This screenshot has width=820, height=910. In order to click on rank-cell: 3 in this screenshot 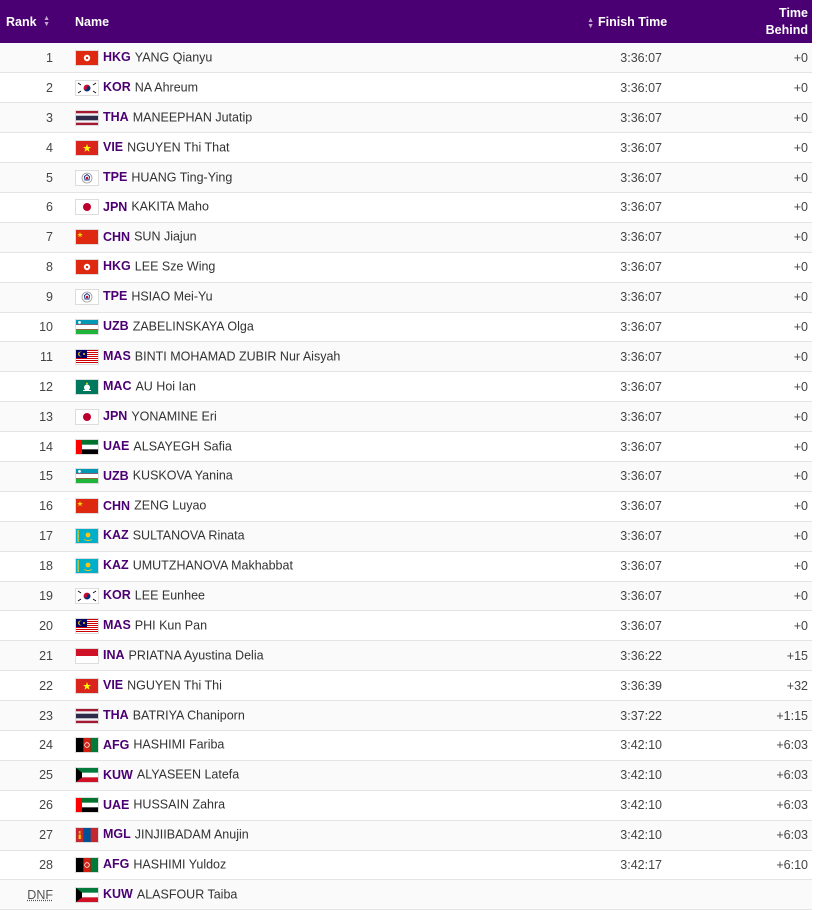, I will do `click(49, 117)`.